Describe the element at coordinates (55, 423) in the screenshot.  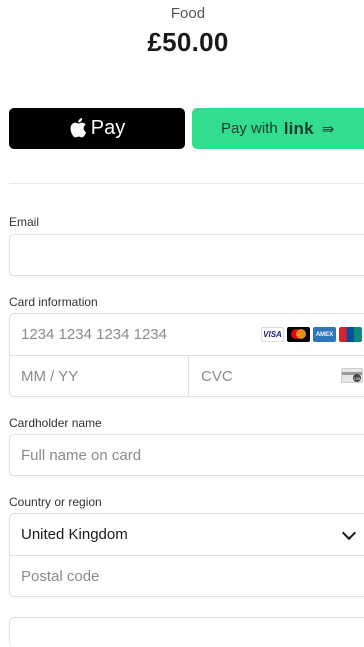
I see `cardholder-name-label: Cardholder name` at that location.